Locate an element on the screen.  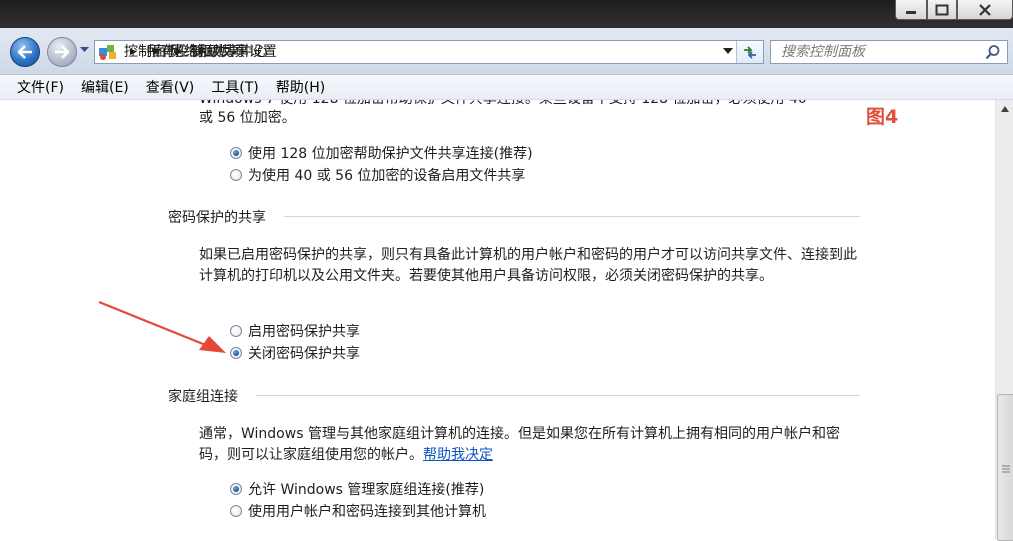
menu-view: 查看(V) is located at coordinates (170, 87).